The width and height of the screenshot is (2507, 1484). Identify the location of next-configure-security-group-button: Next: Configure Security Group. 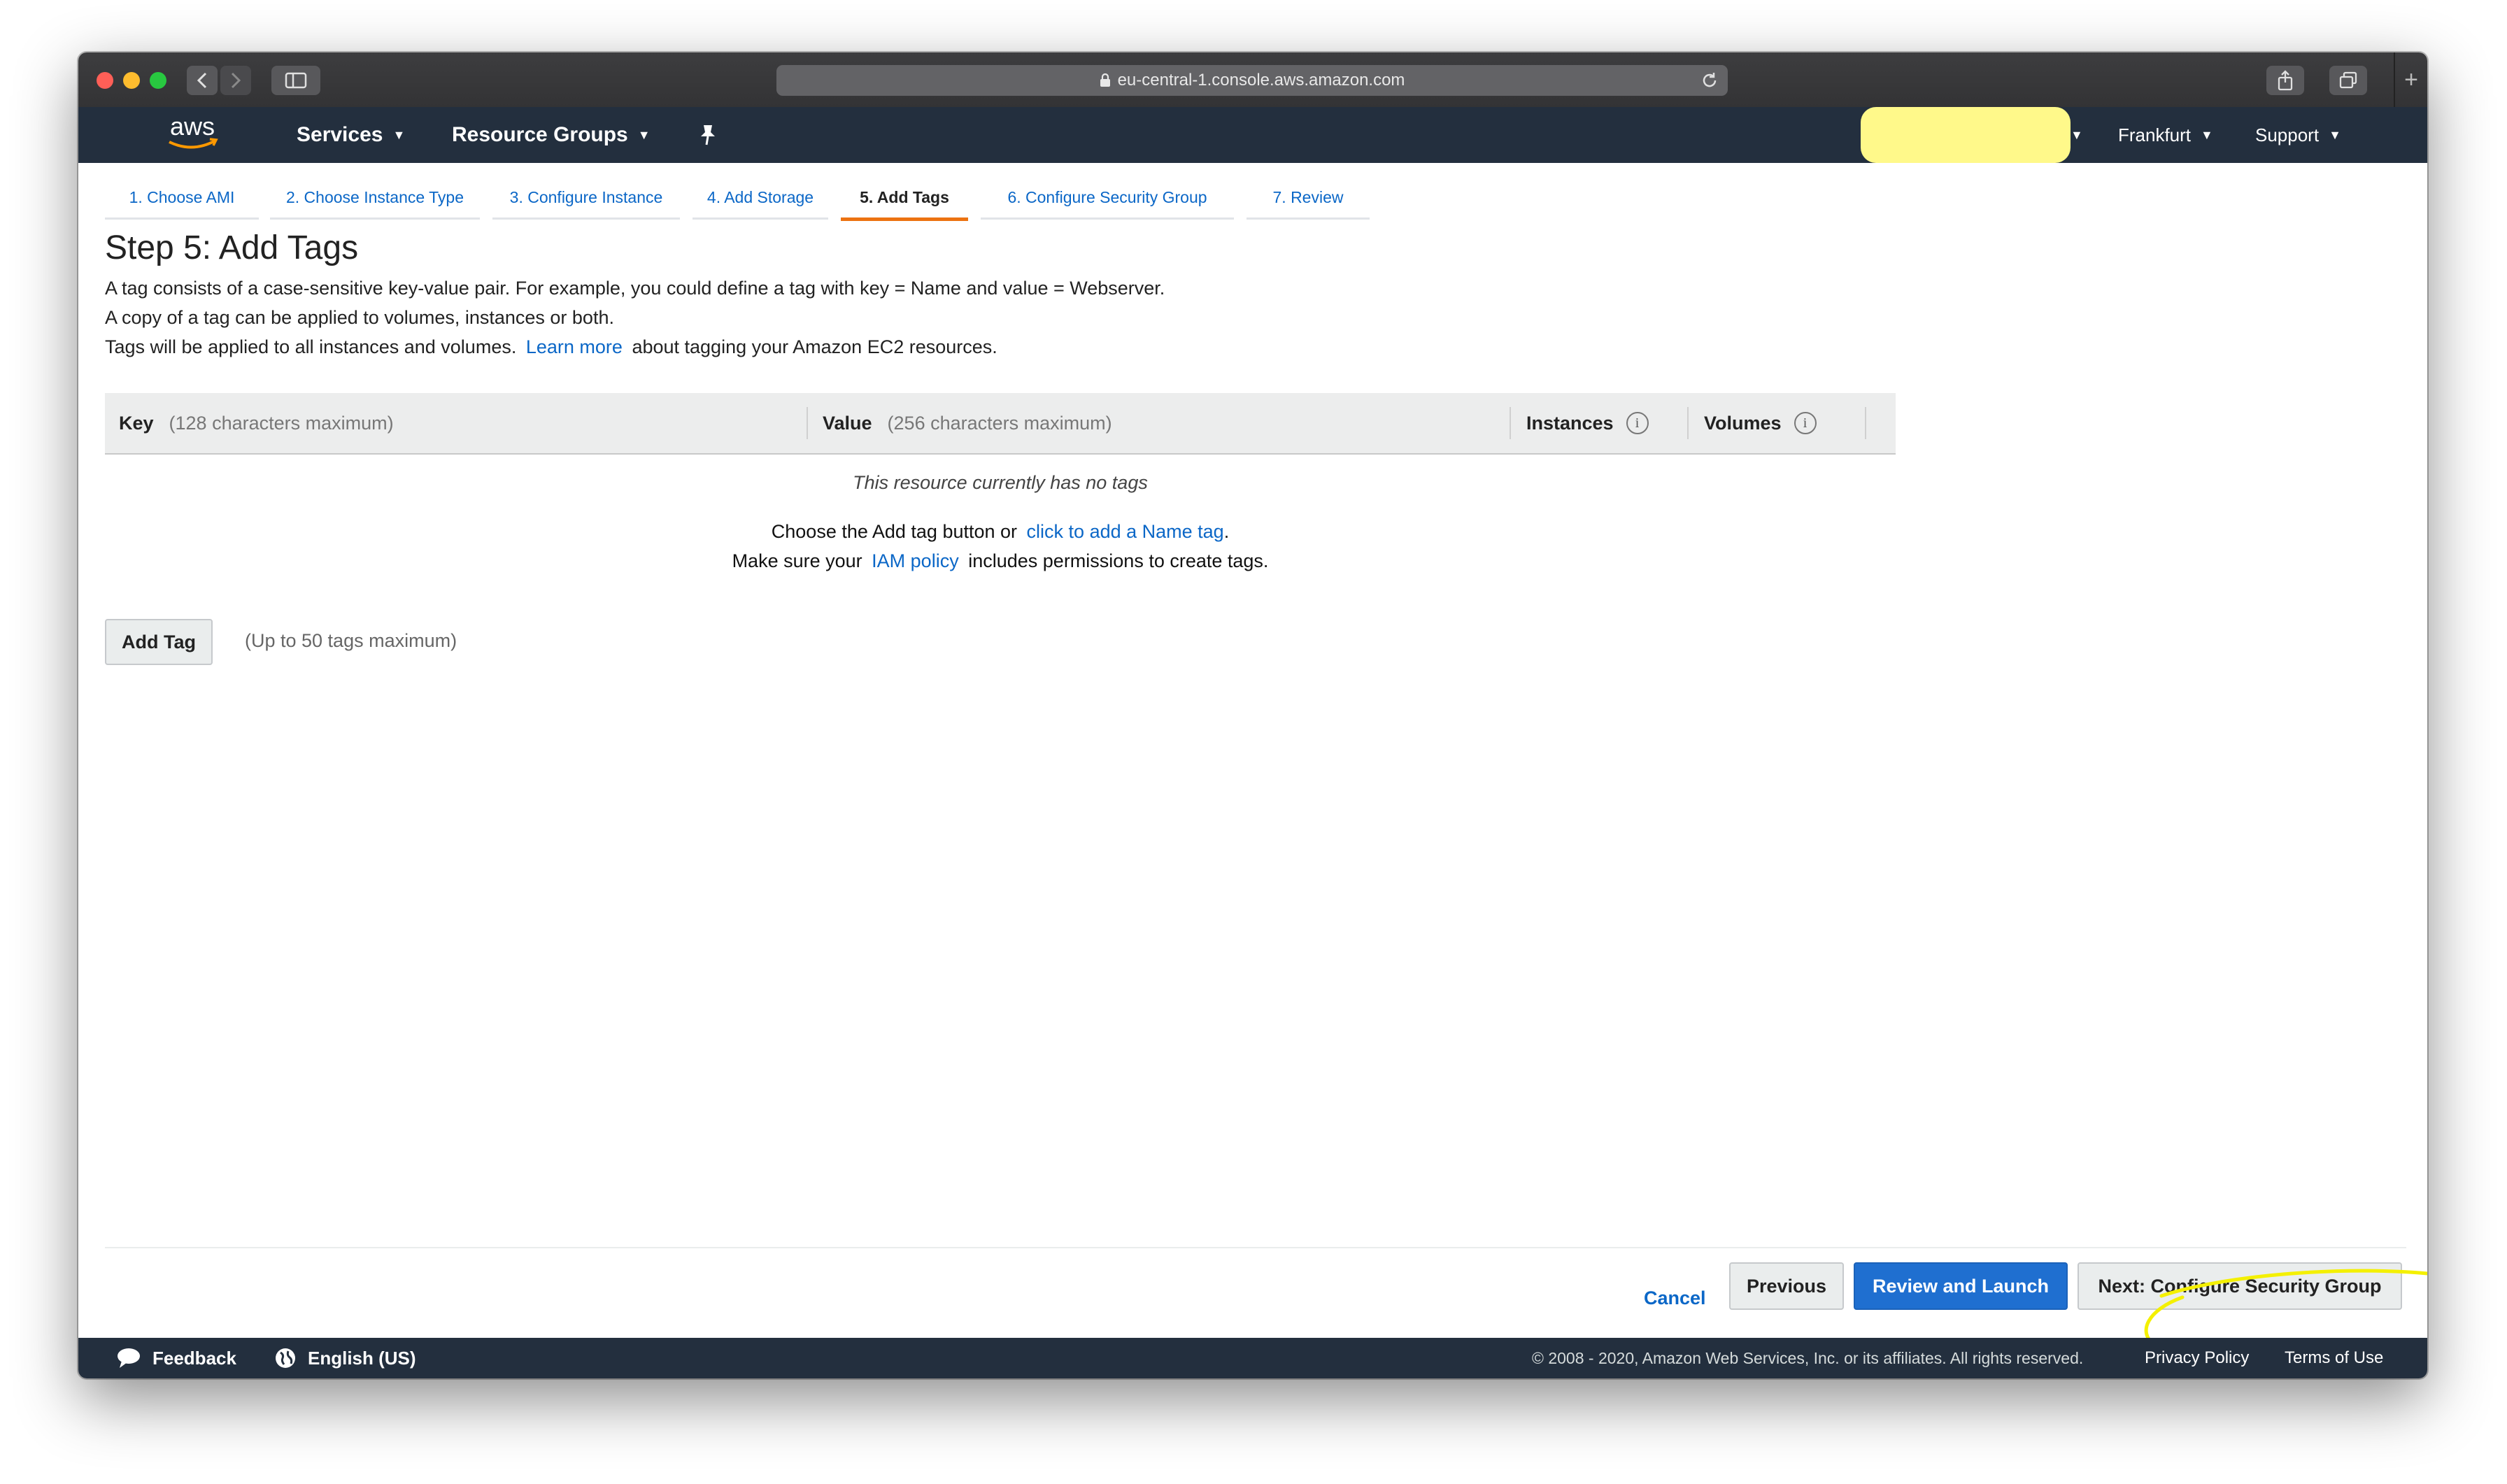
(2240, 1286).